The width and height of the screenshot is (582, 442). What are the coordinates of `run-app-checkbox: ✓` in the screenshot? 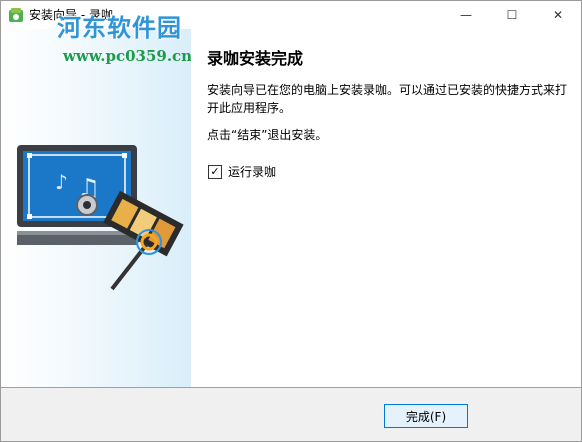 It's located at (215, 171).